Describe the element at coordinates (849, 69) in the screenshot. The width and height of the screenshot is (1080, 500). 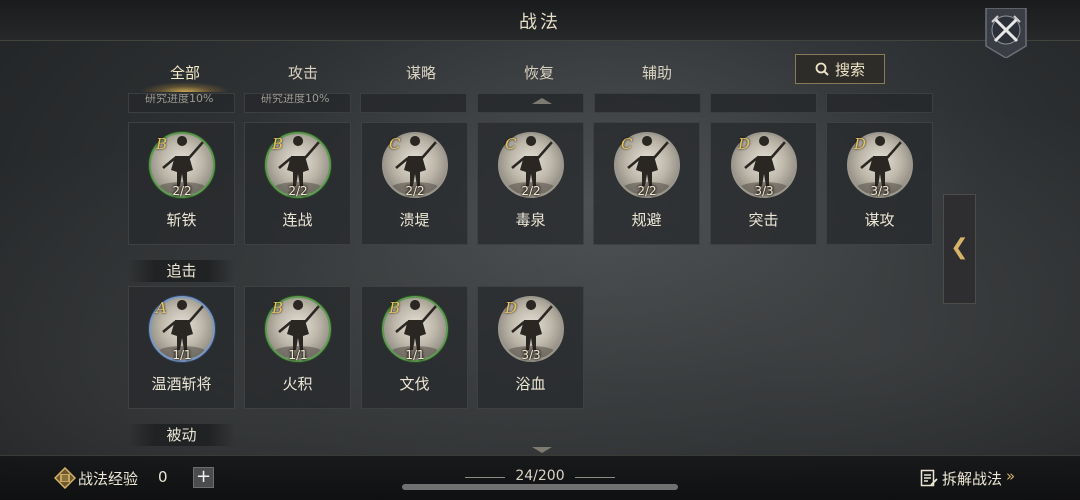
I see `search-label: 搜索` at that location.